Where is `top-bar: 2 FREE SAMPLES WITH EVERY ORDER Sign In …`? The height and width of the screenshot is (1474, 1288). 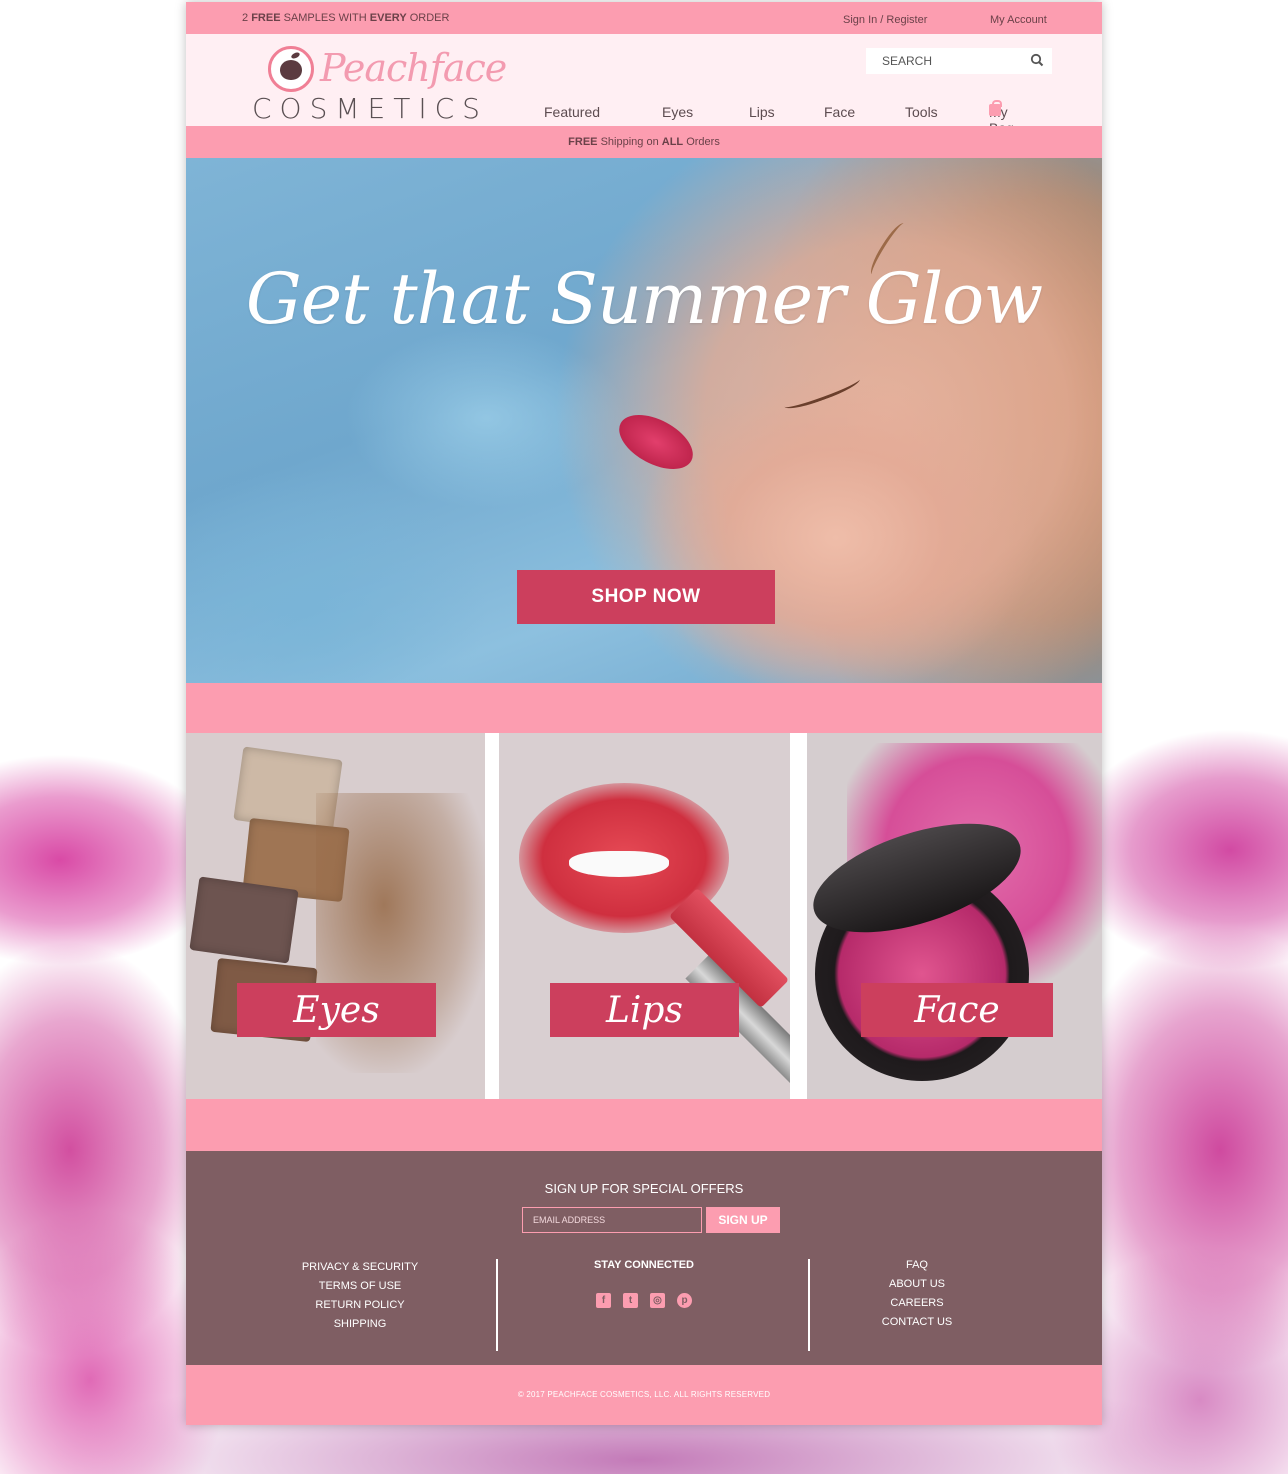 top-bar: 2 FREE SAMPLES WITH EVERY ORDER Sign In … is located at coordinates (644, 18).